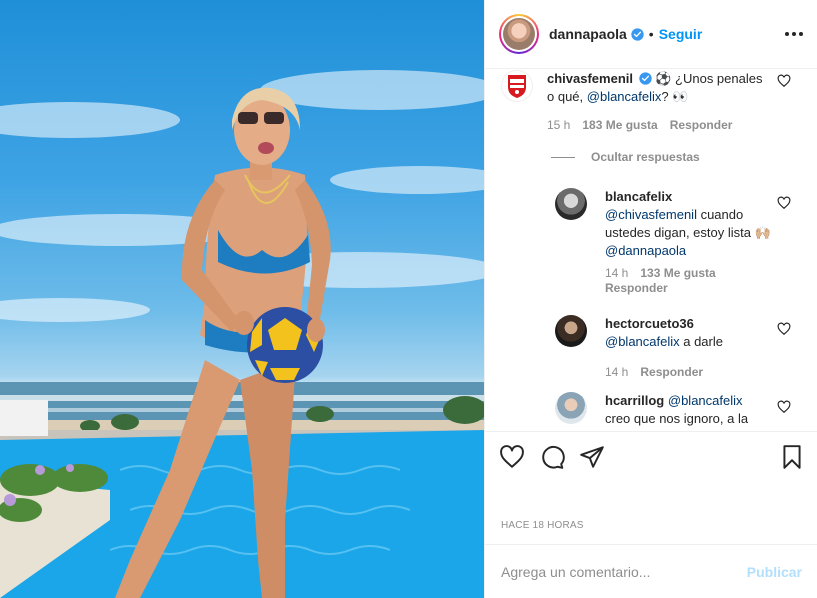 The width and height of the screenshot is (817, 598). I want to click on author-username: dannapaola, so click(588, 34).